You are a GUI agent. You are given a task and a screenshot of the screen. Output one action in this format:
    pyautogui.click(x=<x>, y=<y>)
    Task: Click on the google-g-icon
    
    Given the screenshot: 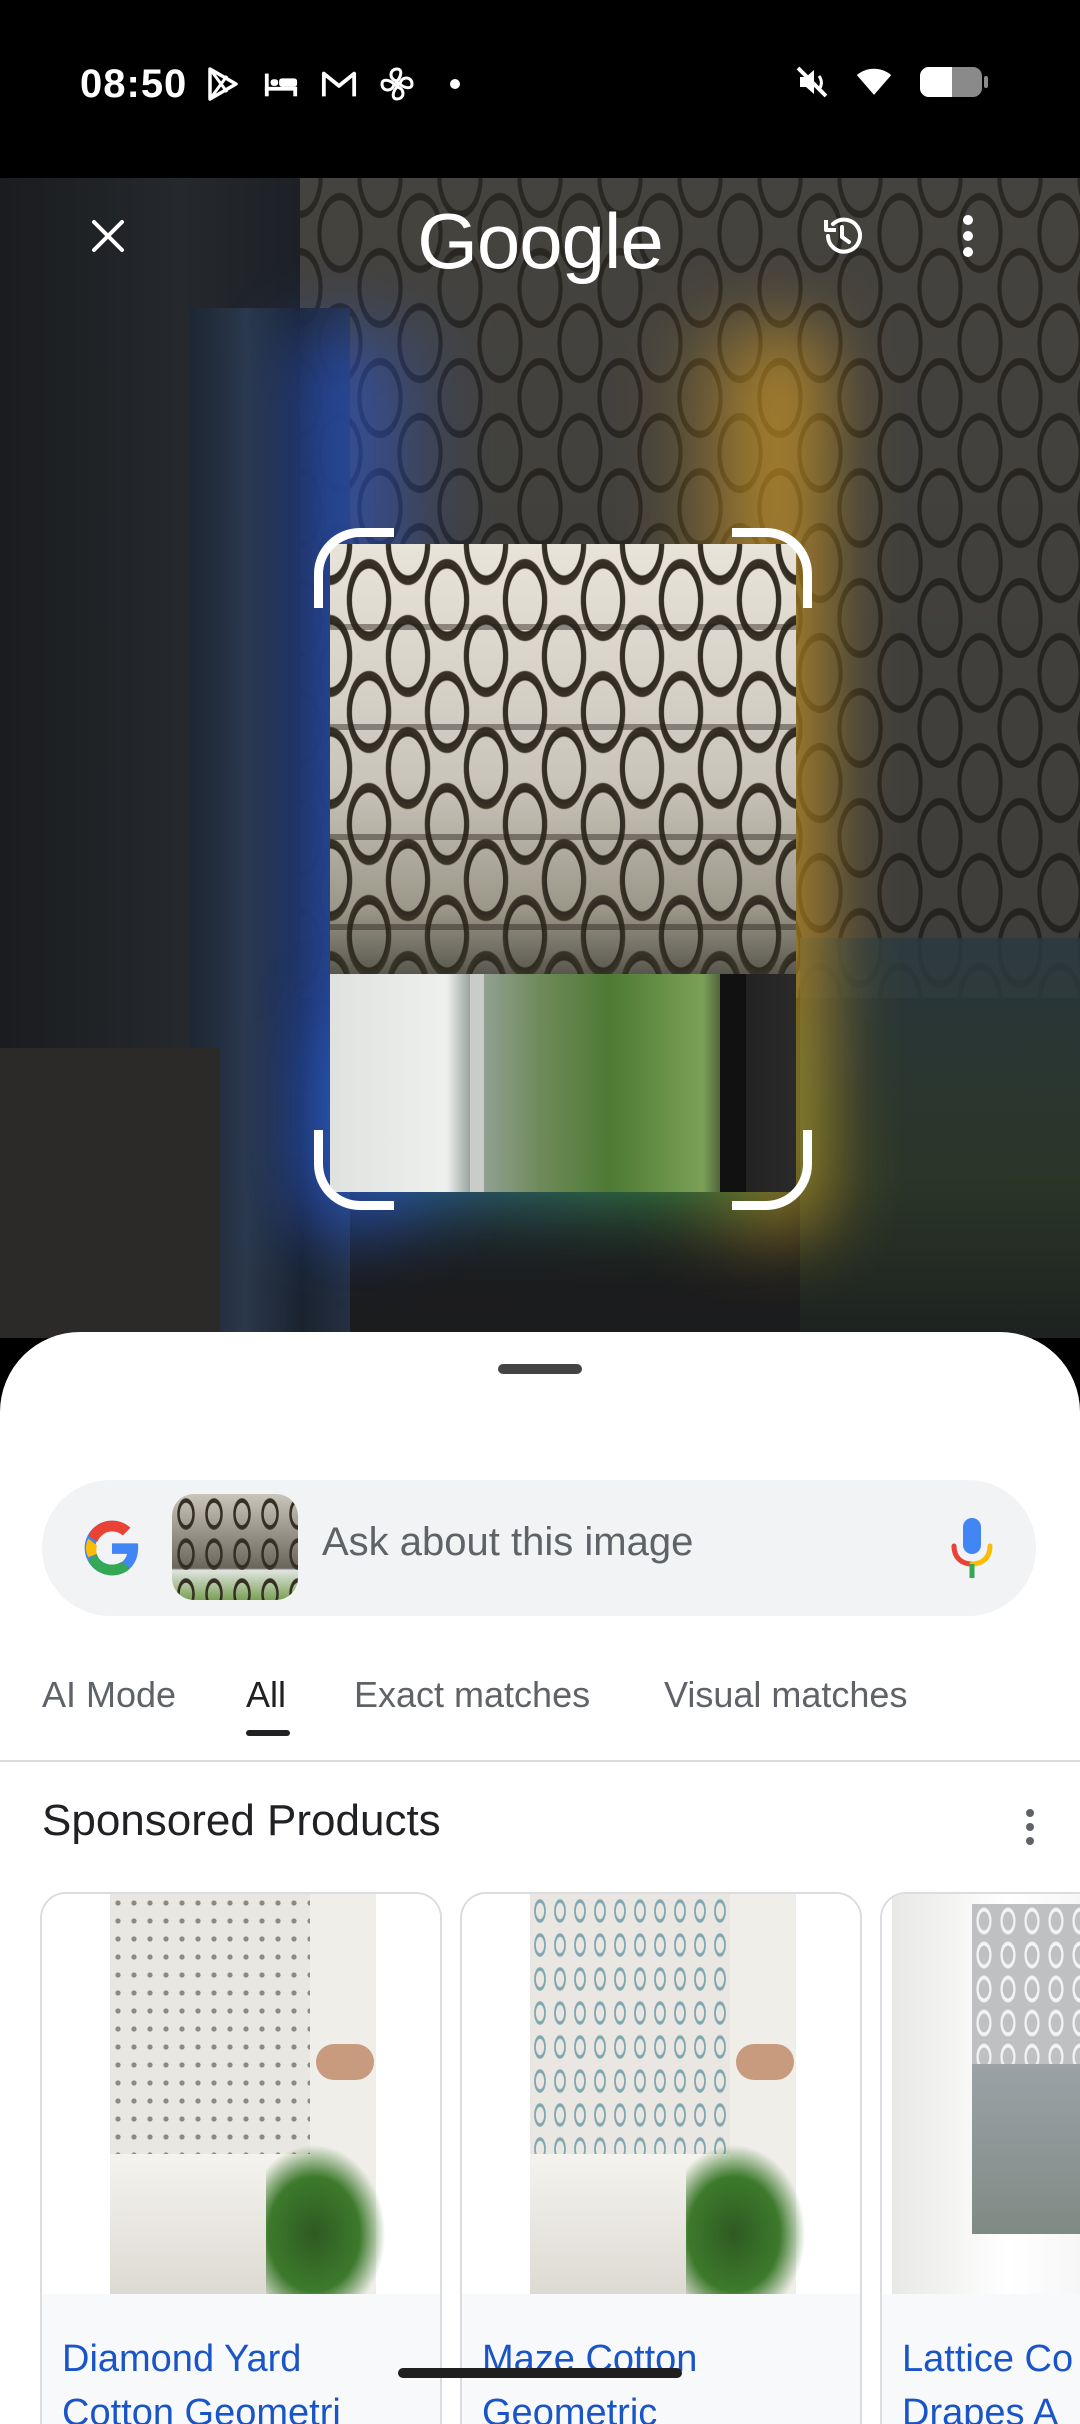 What is the action you would take?
    pyautogui.click(x=111, y=1548)
    